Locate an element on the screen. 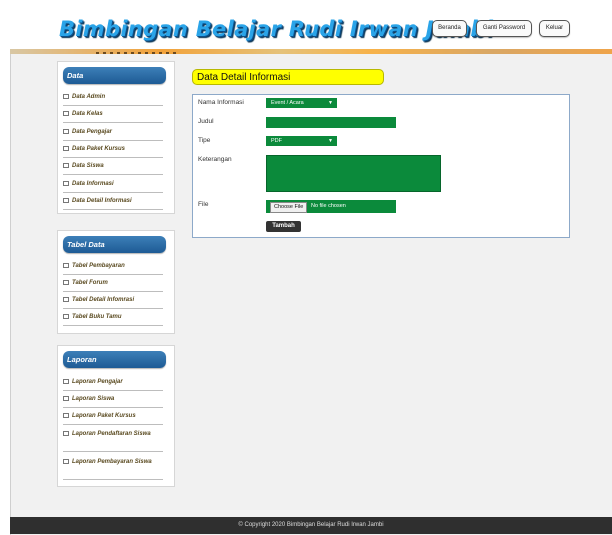 This screenshot has width=612, height=535. tipe-label: Tipe is located at coordinates (204, 140).